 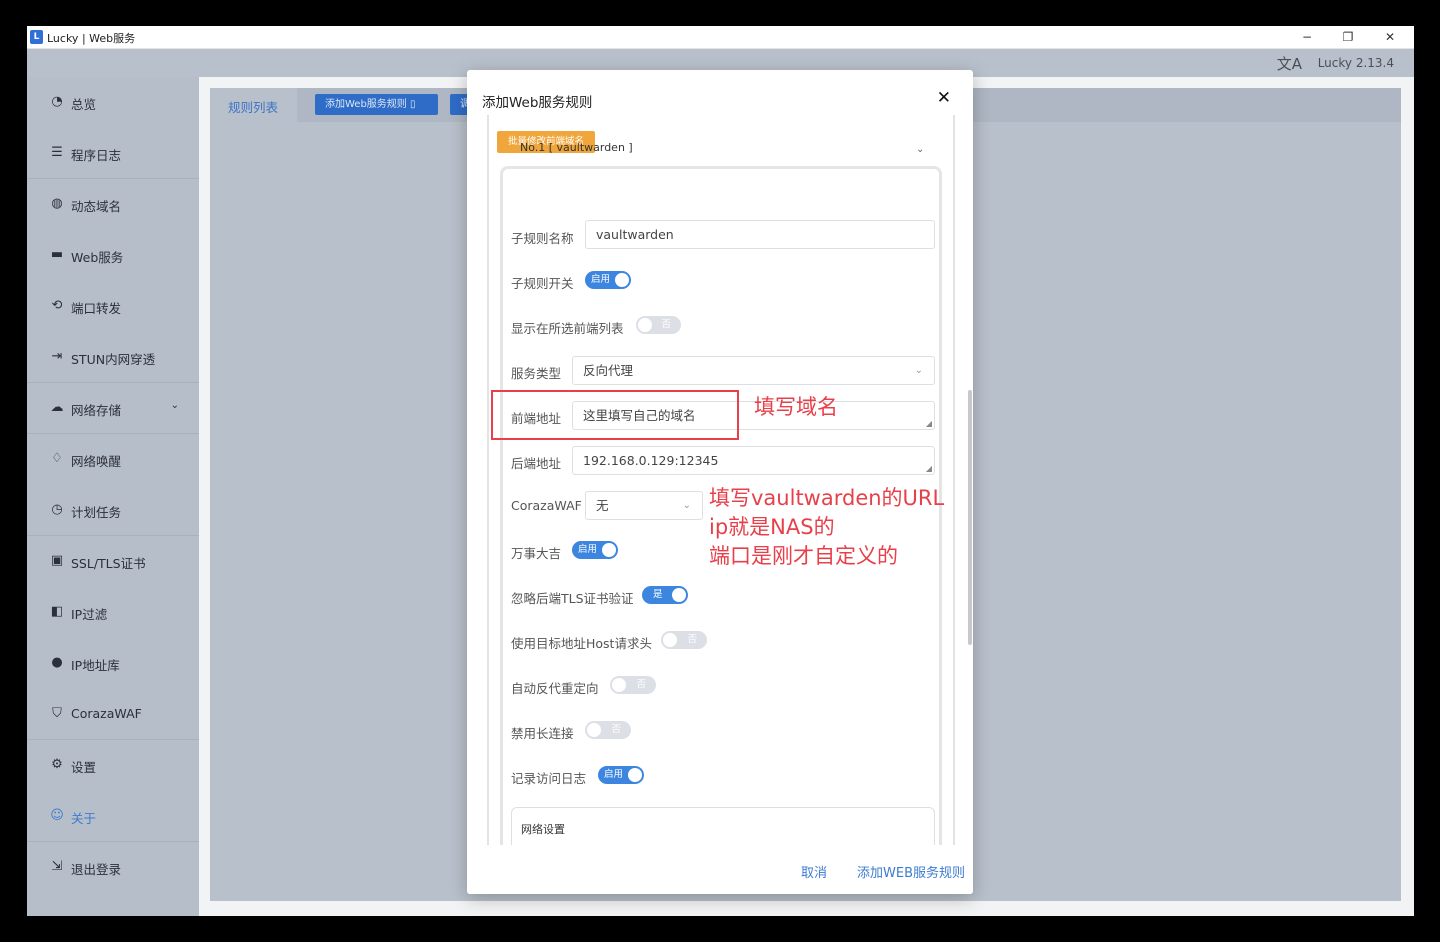 What do you see at coordinates (581, 643) in the screenshot?
I see `use-host-label: 使用目标地址Host请求头` at bounding box center [581, 643].